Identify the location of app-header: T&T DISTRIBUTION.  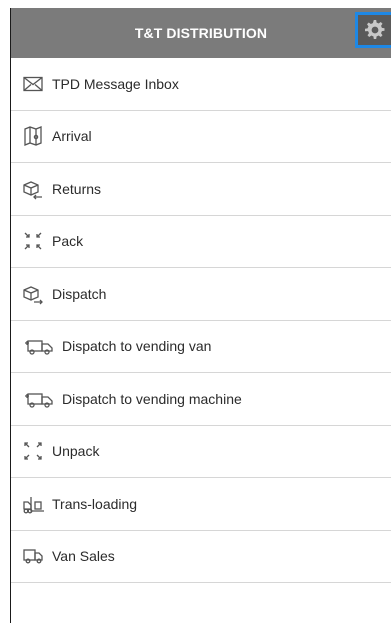
(201, 33).